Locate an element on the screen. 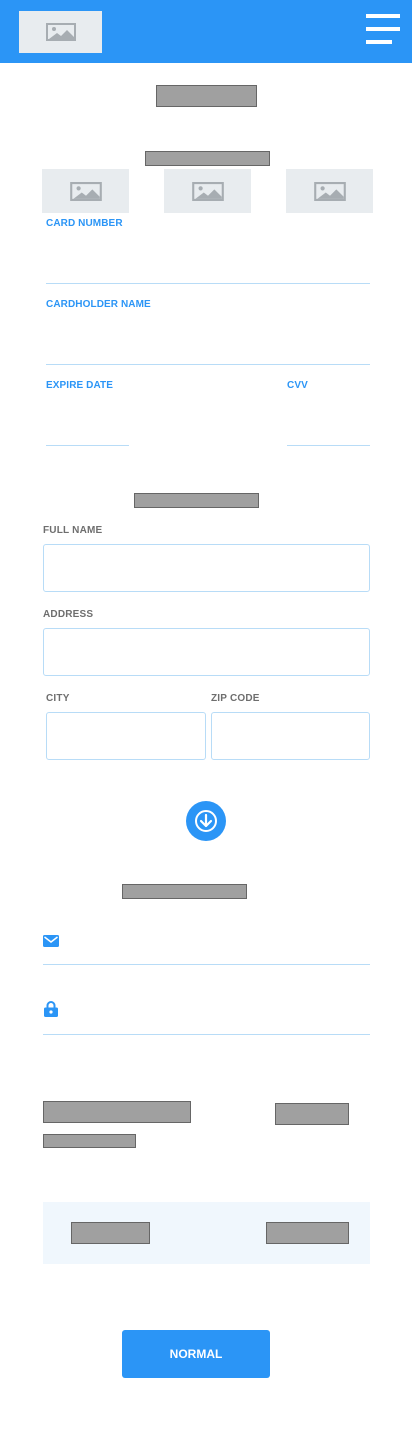 Image resolution: width=412 pixels, height=1444 pixels. text-placeholder-small is located at coordinates (89, 1141).